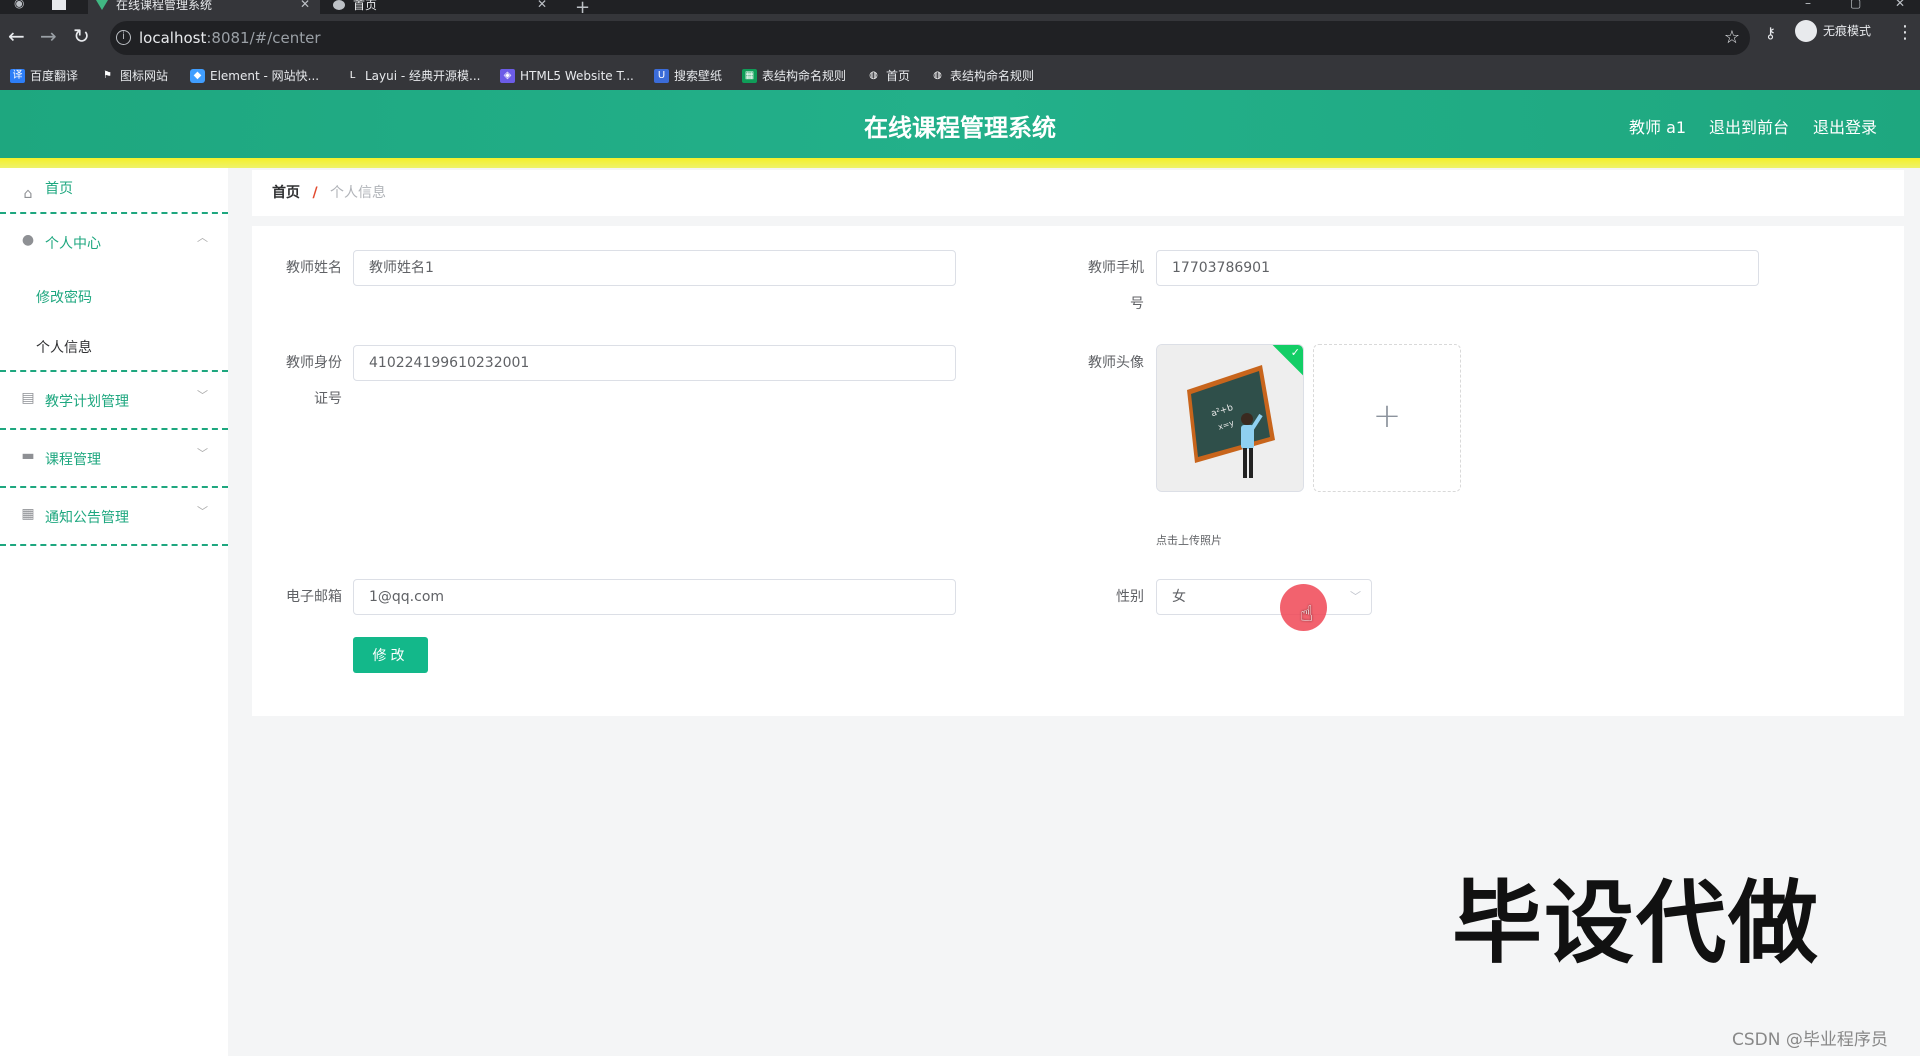 This screenshot has height=1056, width=1920. Describe the element at coordinates (1806, 31) in the screenshot. I see `incognito-icon` at that location.